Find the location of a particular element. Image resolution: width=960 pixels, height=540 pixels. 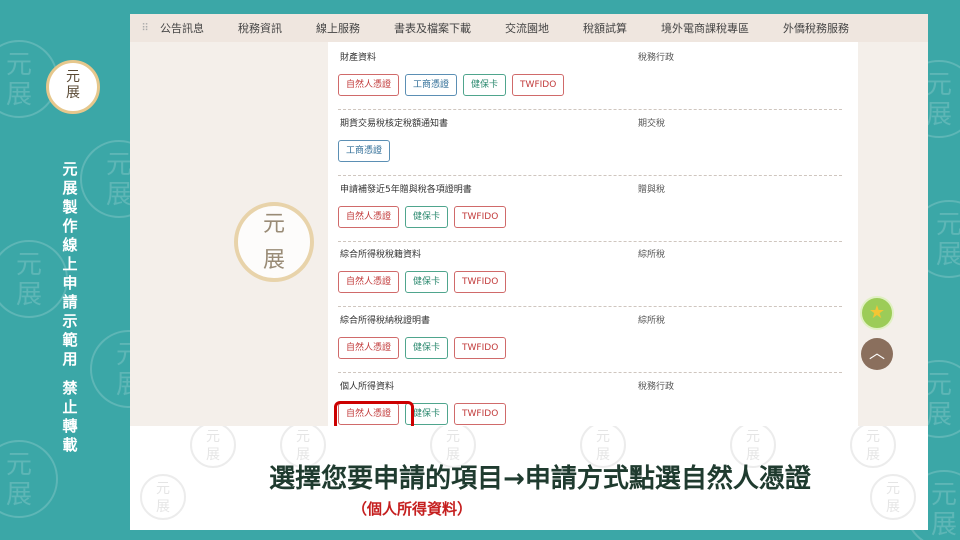

service-row: 財產資料 稅務行政自然人憑證 工商憑證 健保卡 TWFIDO is located at coordinates (590, 80).